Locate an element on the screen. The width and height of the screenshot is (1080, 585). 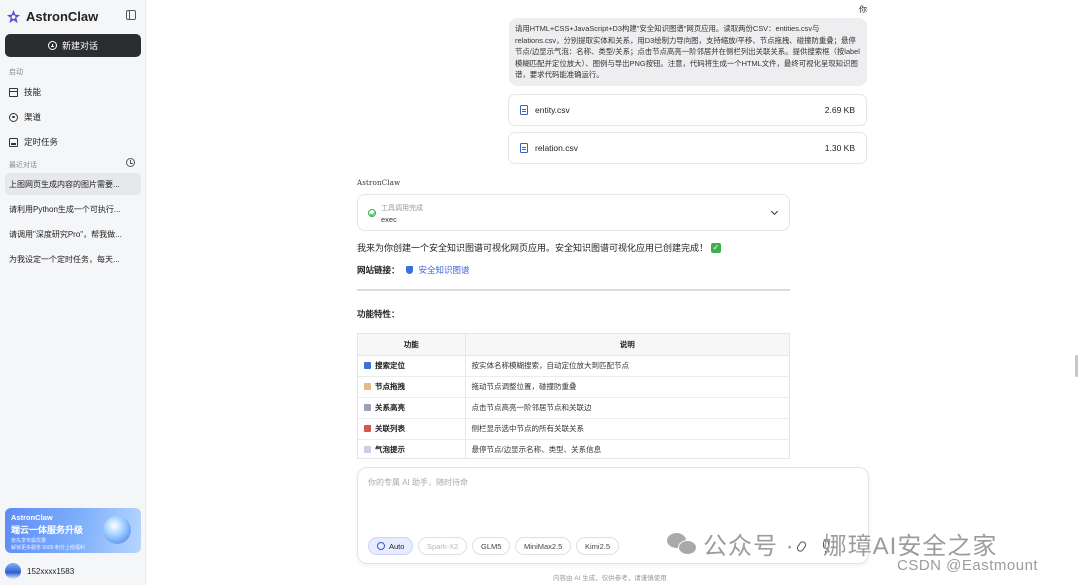
features-heading: 功能特性： is located at coordinates (378, 314).